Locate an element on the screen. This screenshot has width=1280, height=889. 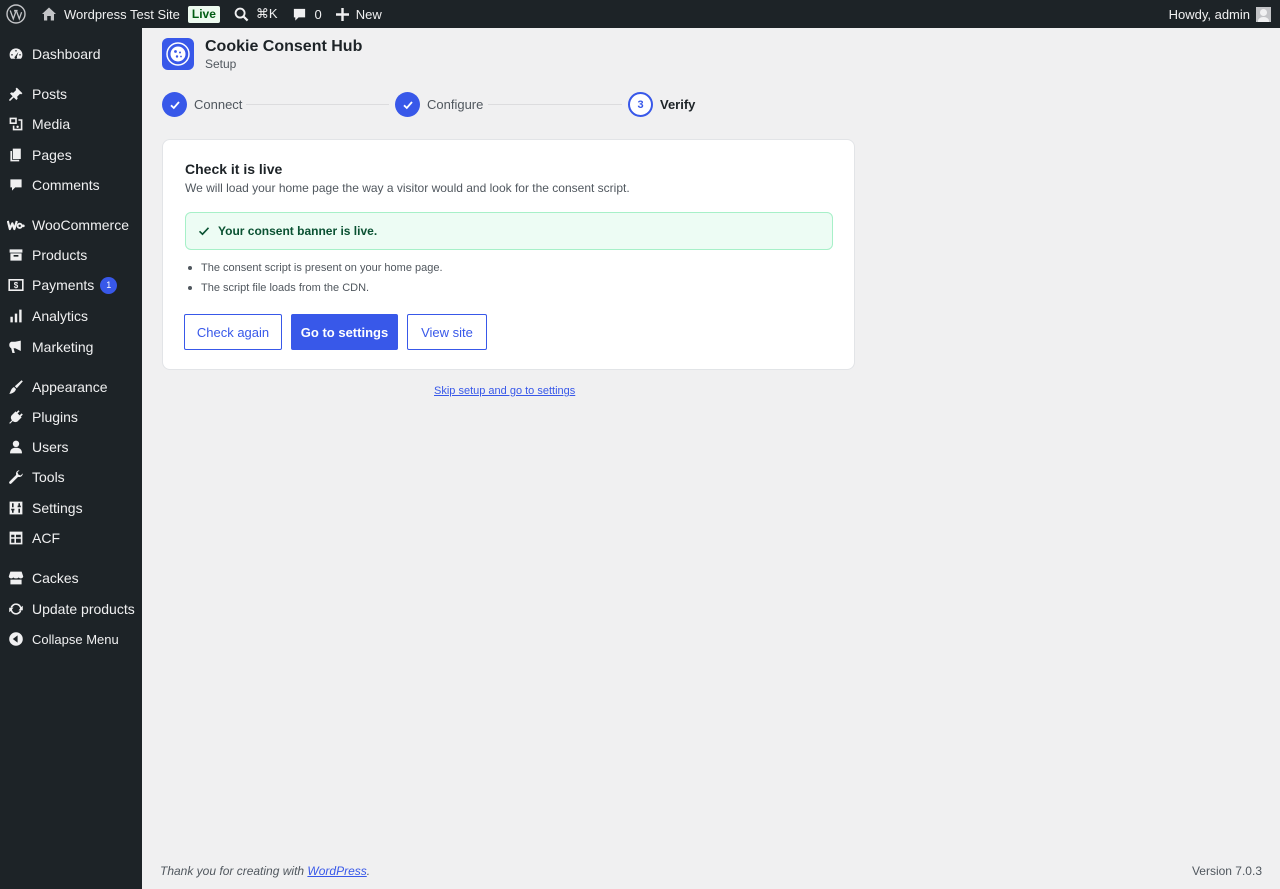
sidebar-item-marketing: Marketing is located at coordinates (71, 347).